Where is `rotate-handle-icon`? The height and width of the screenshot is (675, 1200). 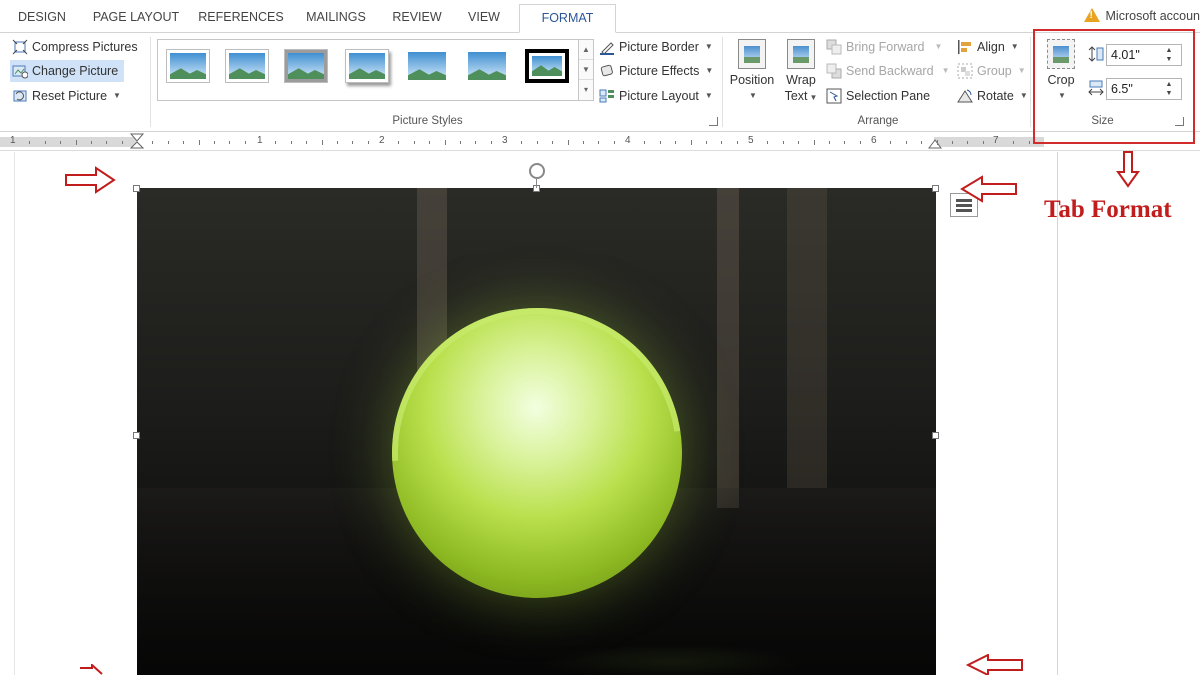
rotate-handle-icon is located at coordinates (537, 171).